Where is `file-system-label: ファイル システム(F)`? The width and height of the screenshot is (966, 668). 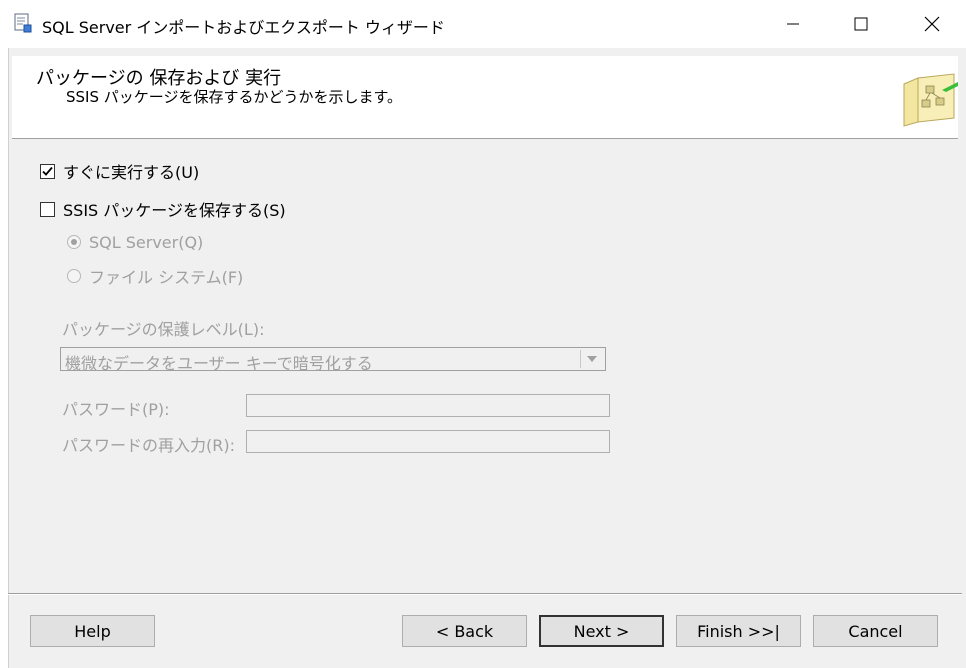
file-system-label: ファイル システム(F) is located at coordinates (166, 277).